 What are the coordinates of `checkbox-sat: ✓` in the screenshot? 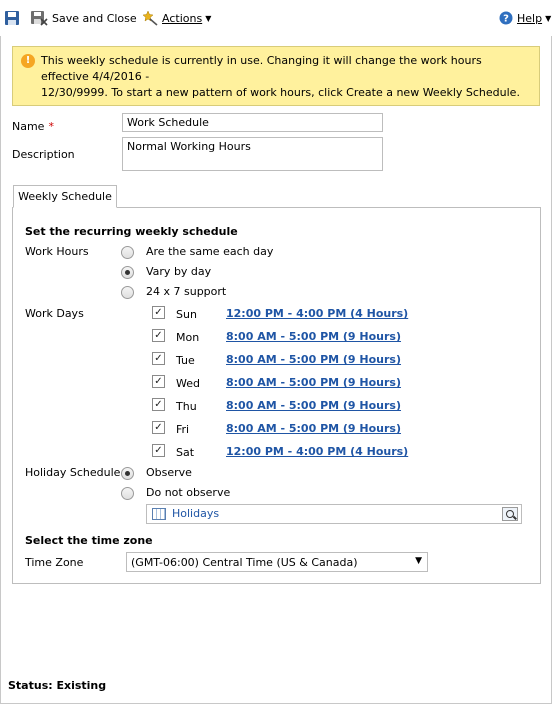 It's located at (158, 450).